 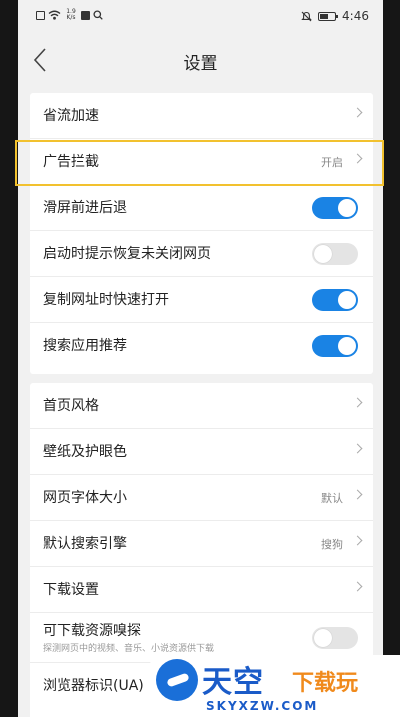 I want to click on row-label: 浏览器标识(UA), so click(x=93, y=686).